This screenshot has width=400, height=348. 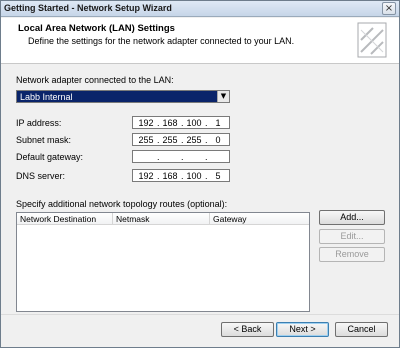 What do you see at coordinates (50, 157) in the screenshot?
I see `default-gateway-label: Default gateway:` at bounding box center [50, 157].